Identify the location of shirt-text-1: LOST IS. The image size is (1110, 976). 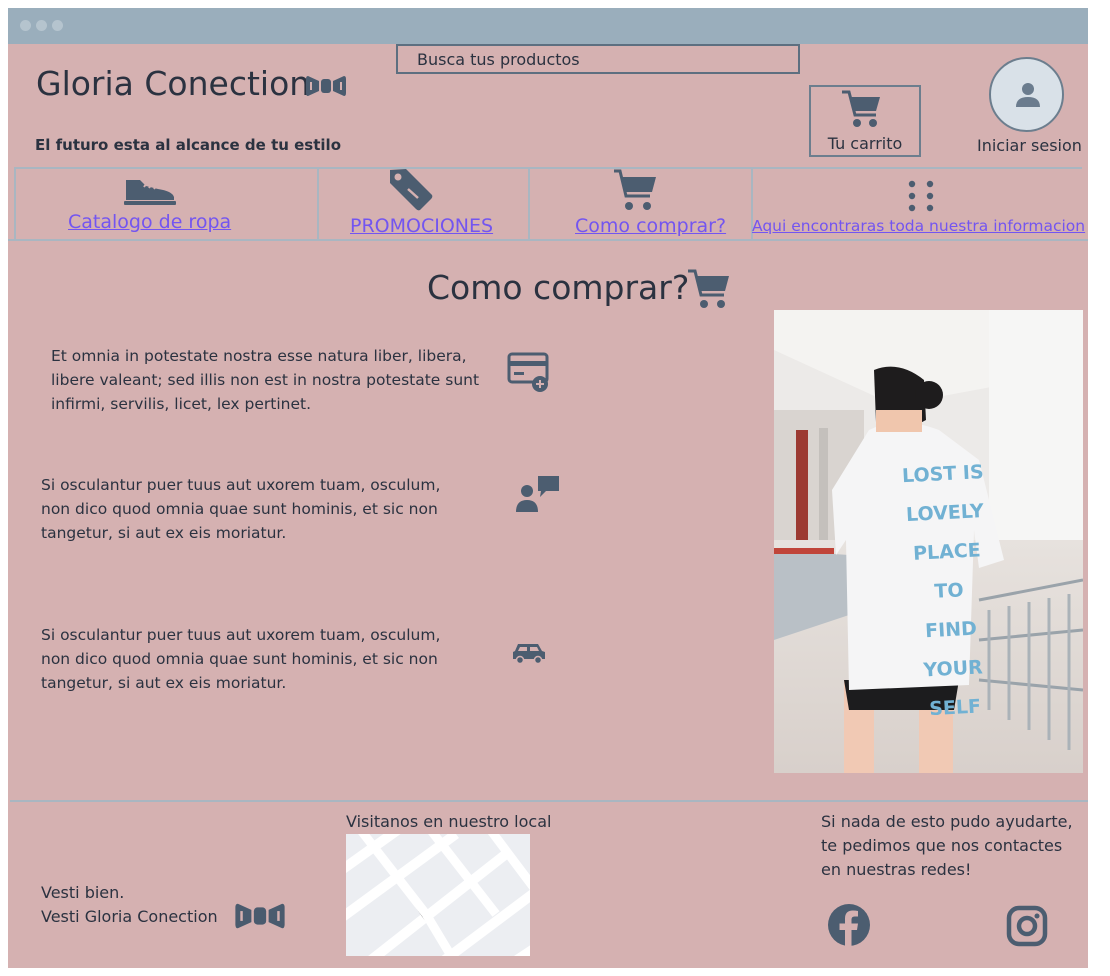
(943, 474).